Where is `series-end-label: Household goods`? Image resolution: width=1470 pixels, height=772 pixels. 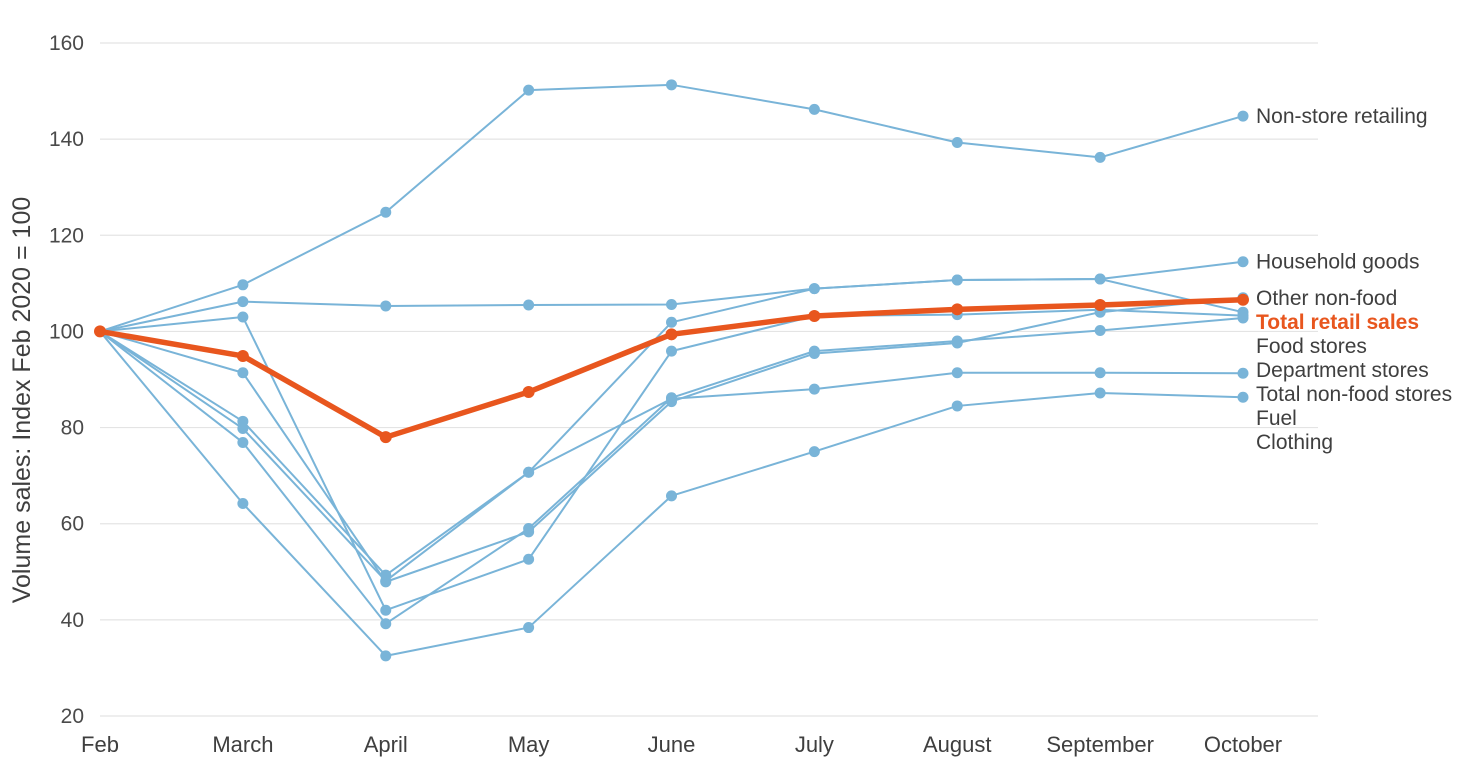
series-end-label: Household goods is located at coordinates (1337, 262).